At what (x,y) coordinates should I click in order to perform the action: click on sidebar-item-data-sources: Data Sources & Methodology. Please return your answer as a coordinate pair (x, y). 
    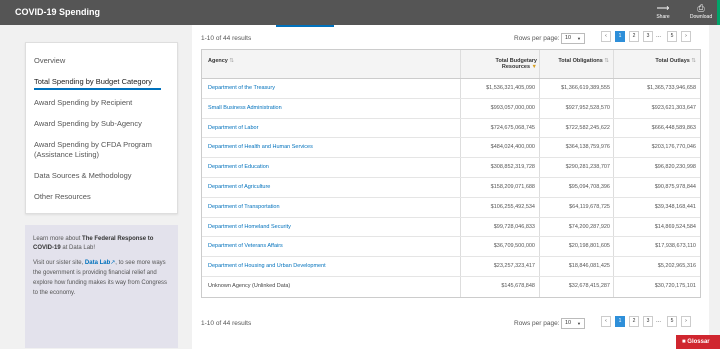
    Looking at the image, I should click on (104, 176).